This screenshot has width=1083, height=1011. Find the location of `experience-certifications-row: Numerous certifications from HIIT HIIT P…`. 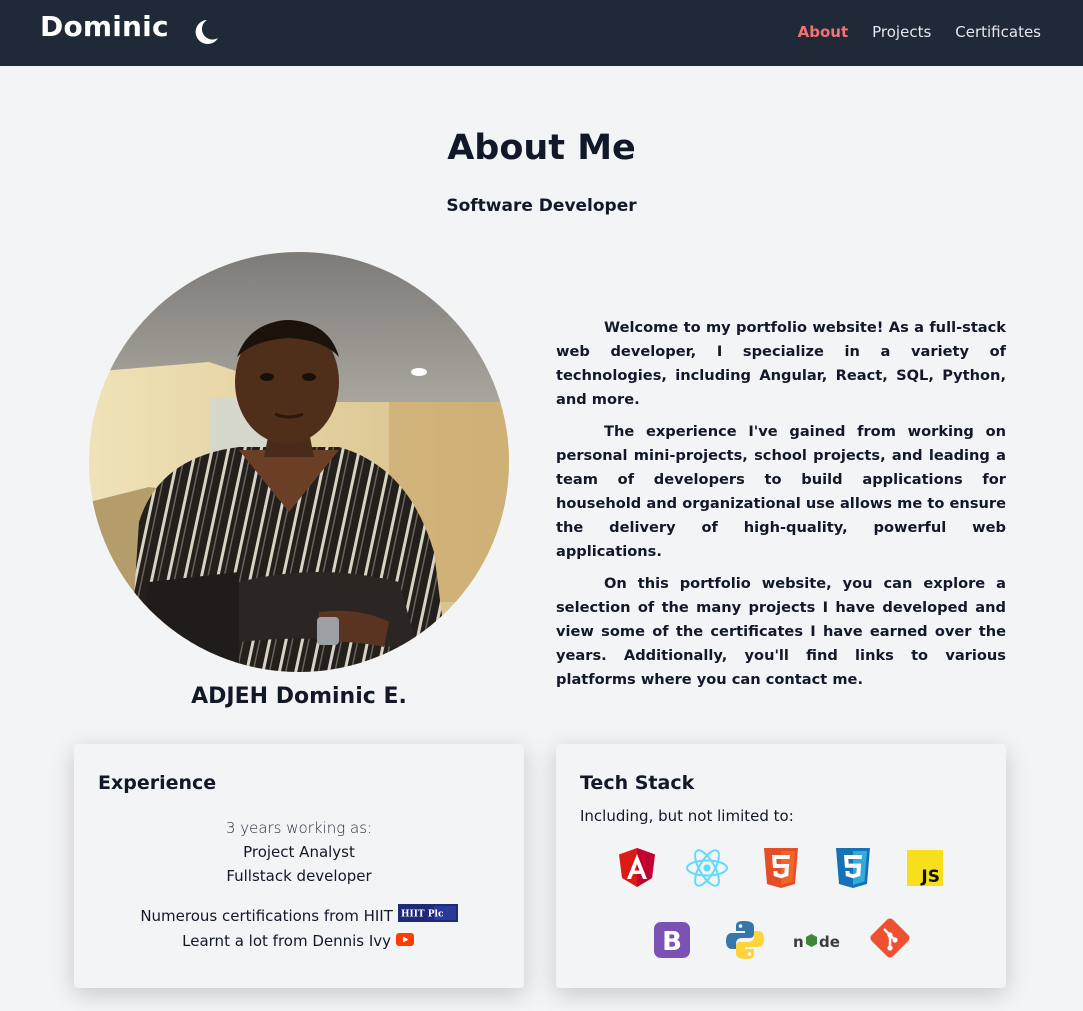

experience-certifications-row: Numerous certifications from HIIT HIIT P… is located at coordinates (299, 916).